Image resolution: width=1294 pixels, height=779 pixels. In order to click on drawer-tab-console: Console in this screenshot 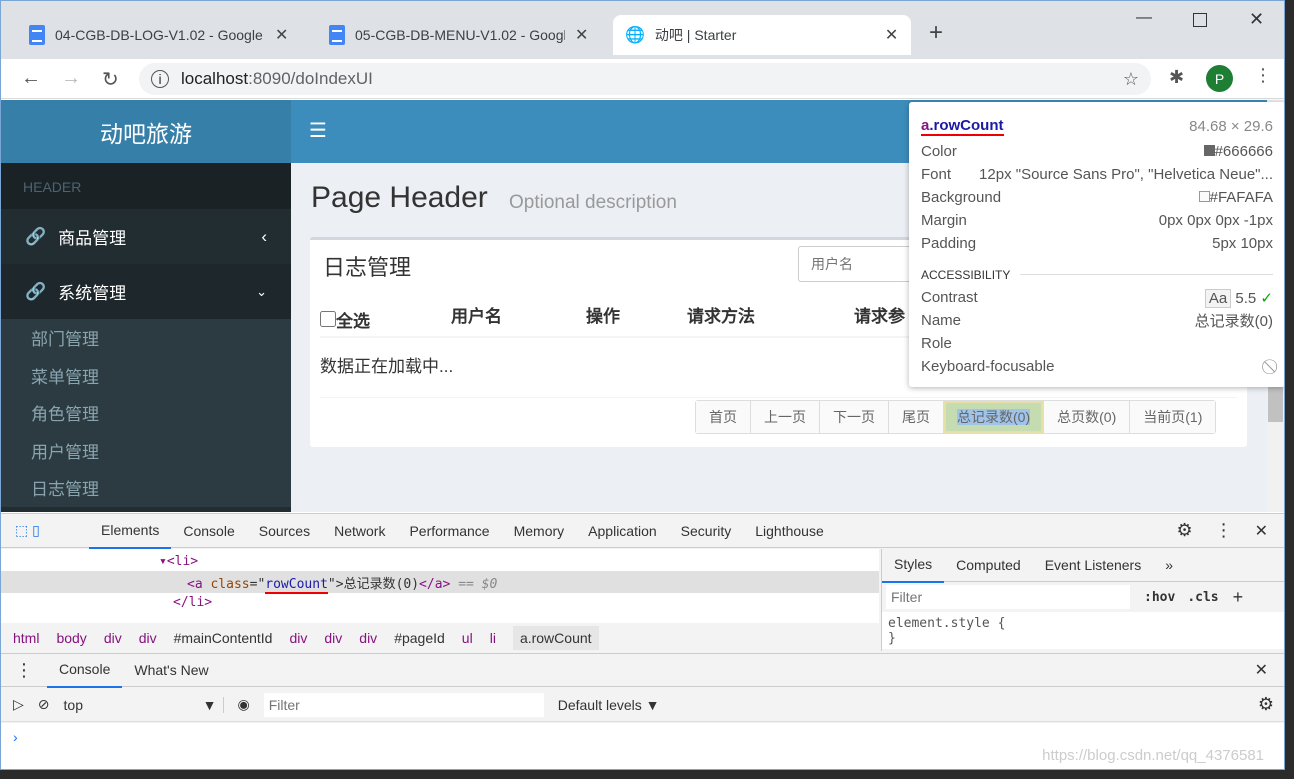, I will do `click(85, 670)`.